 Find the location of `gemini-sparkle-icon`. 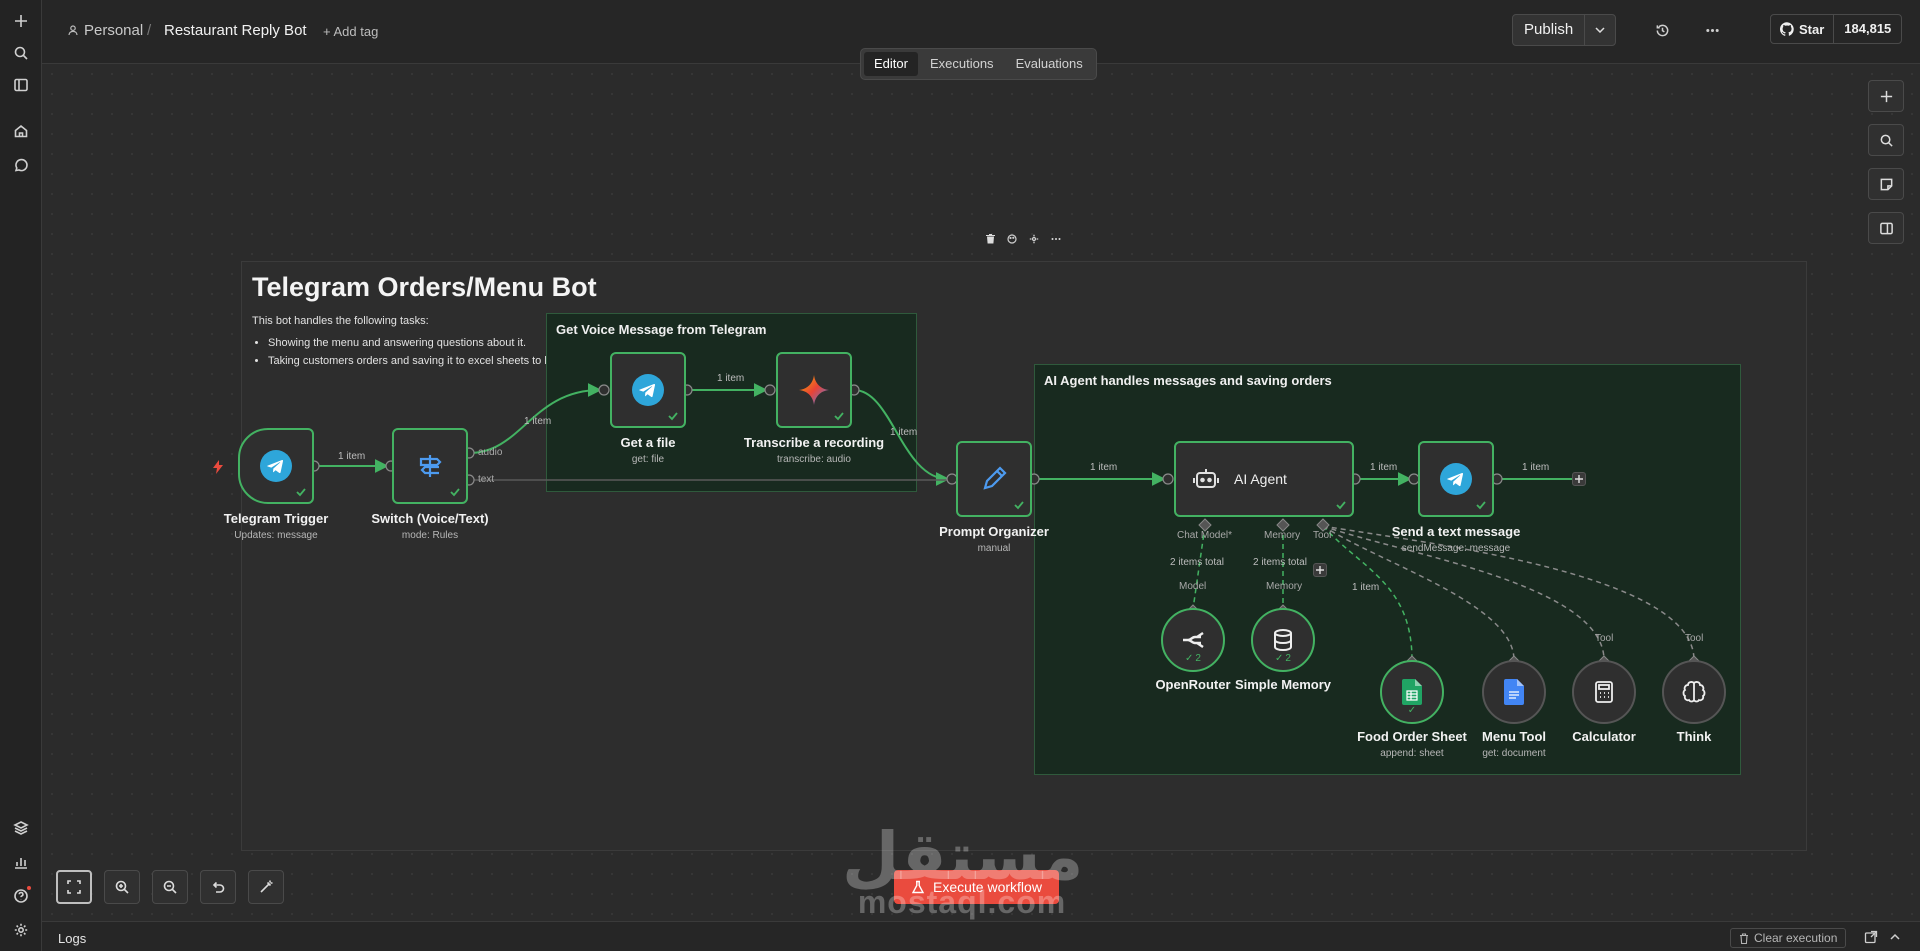

gemini-sparkle-icon is located at coordinates (814, 390).